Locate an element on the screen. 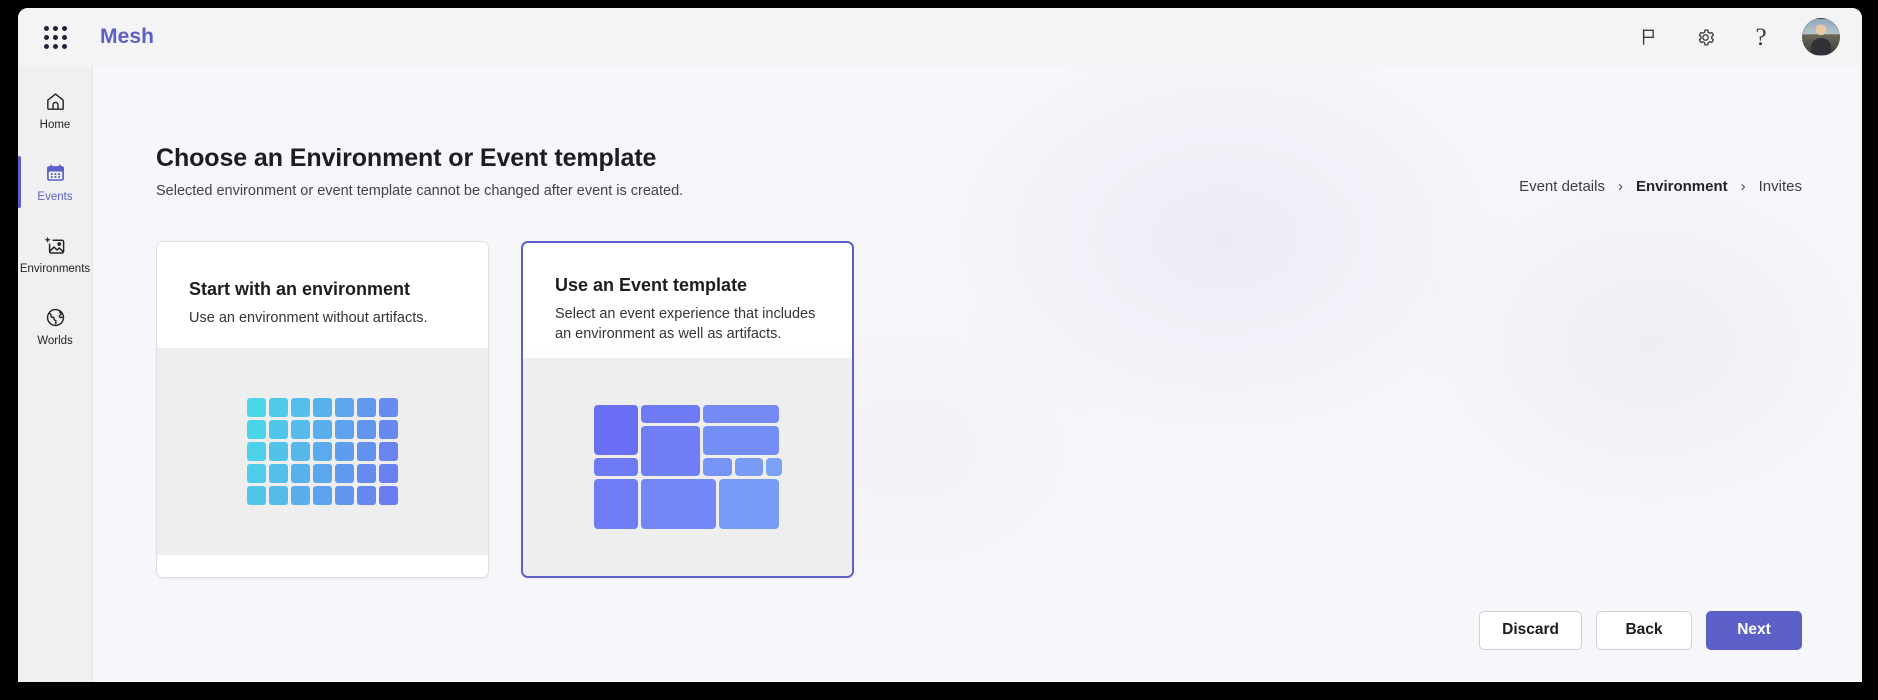 The image size is (1878, 700). flag-icon is located at coordinates (1649, 37).